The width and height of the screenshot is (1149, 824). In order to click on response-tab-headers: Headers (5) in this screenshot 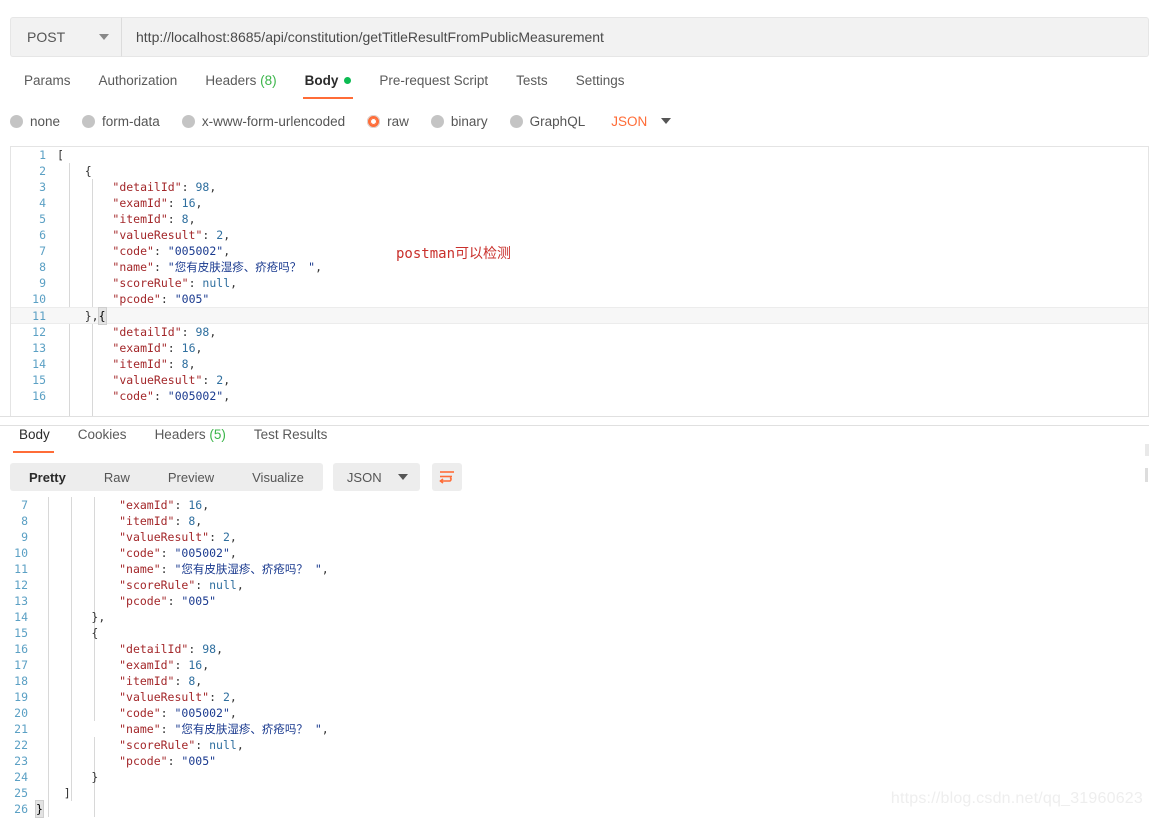, I will do `click(190, 438)`.